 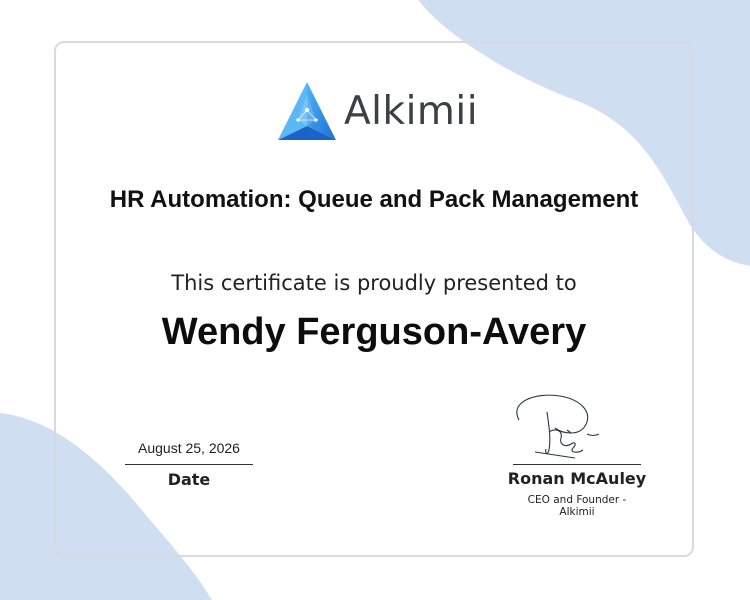 What do you see at coordinates (189, 464) in the screenshot?
I see `date-underline` at bounding box center [189, 464].